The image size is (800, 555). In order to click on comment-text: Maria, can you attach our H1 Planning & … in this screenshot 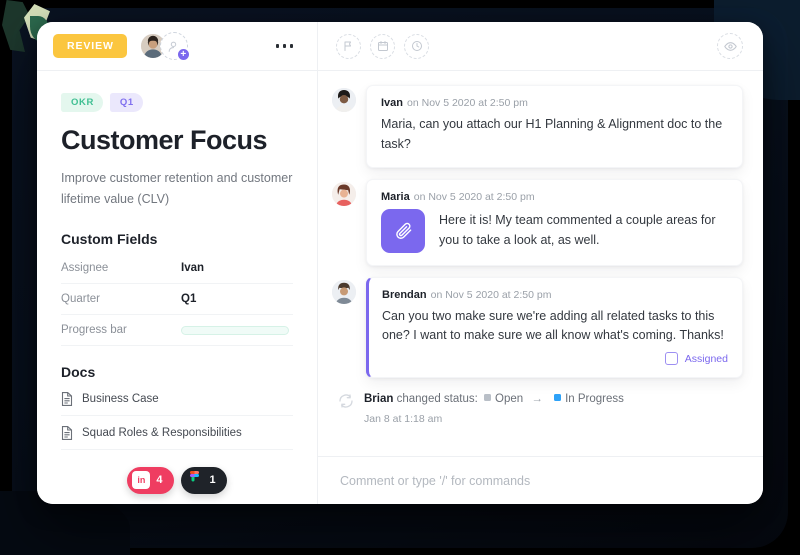, I will do `click(552, 134)`.